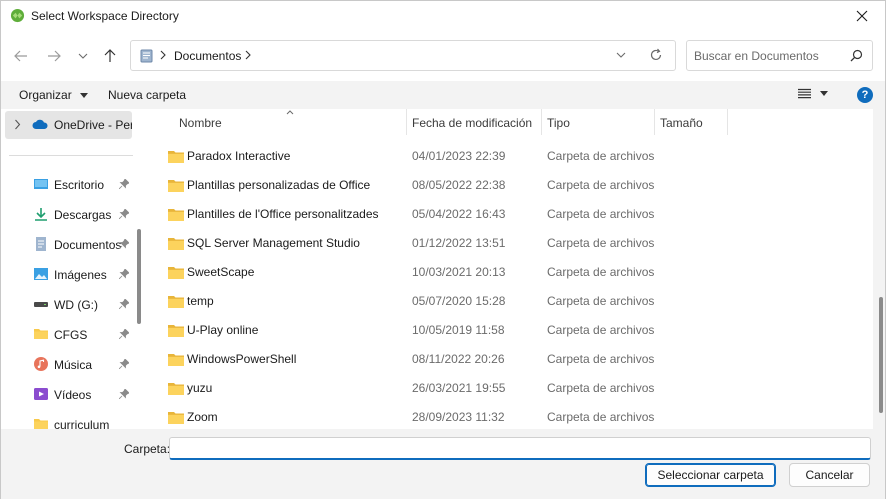  What do you see at coordinates (147, 449) in the screenshot?
I see `folder-field-label: Carpeta:` at bounding box center [147, 449].